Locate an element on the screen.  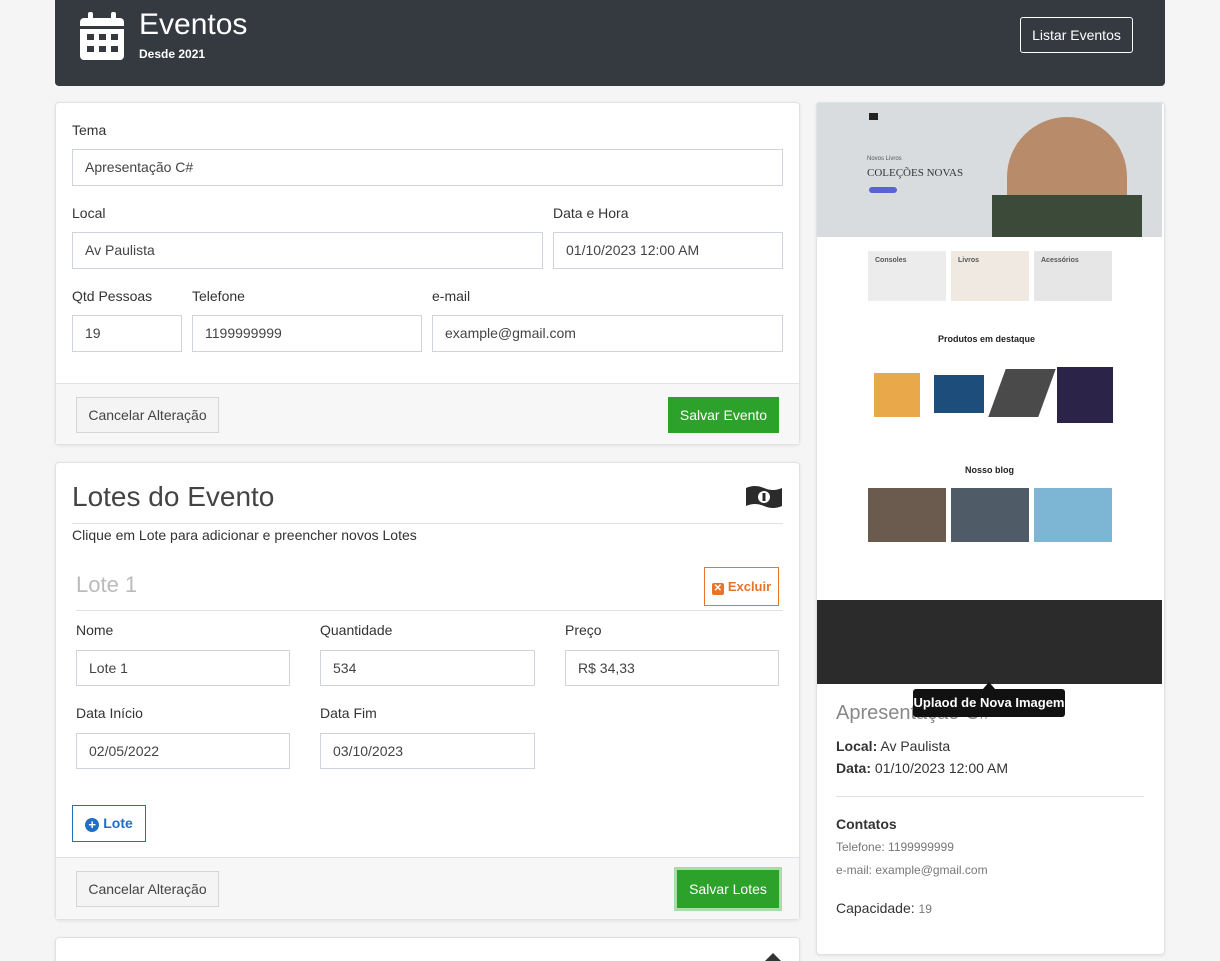
qtd-pessoas-label: Qtd Pessoas is located at coordinates (112, 296).